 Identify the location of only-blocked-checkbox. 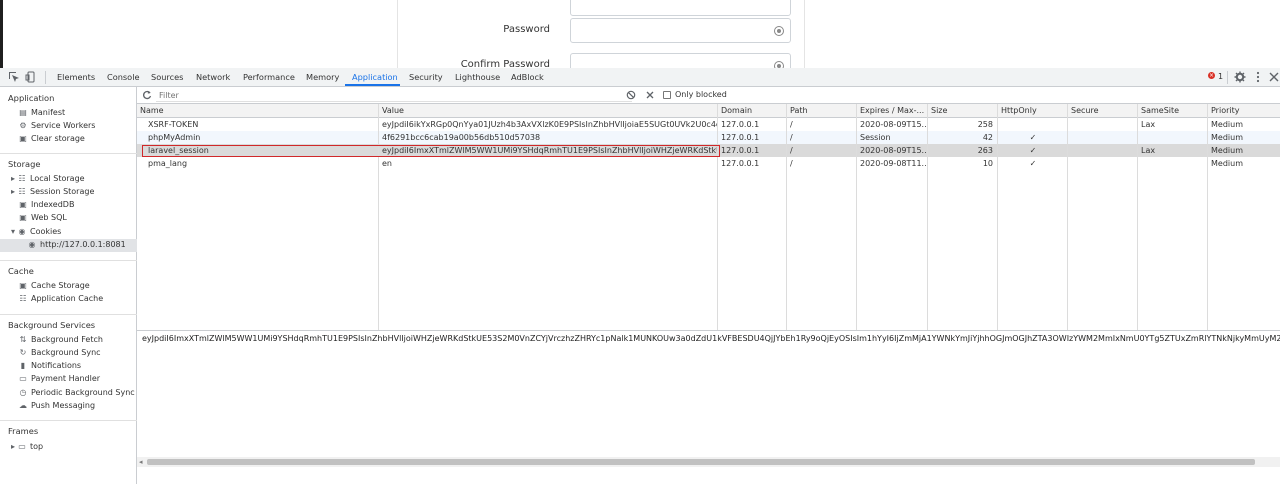
(667, 95).